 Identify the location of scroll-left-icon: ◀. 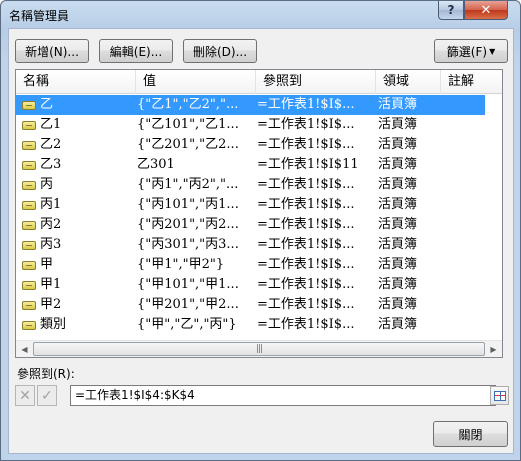
(24, 349).